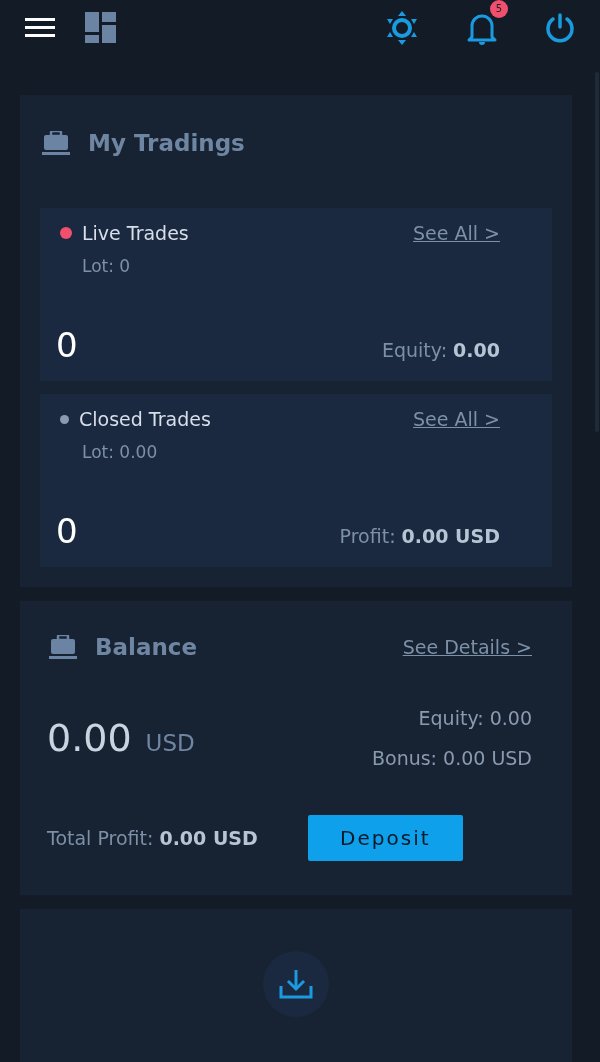  I want to click on bonus-label: Bonus: 0.00 USD, so click(451, 758).